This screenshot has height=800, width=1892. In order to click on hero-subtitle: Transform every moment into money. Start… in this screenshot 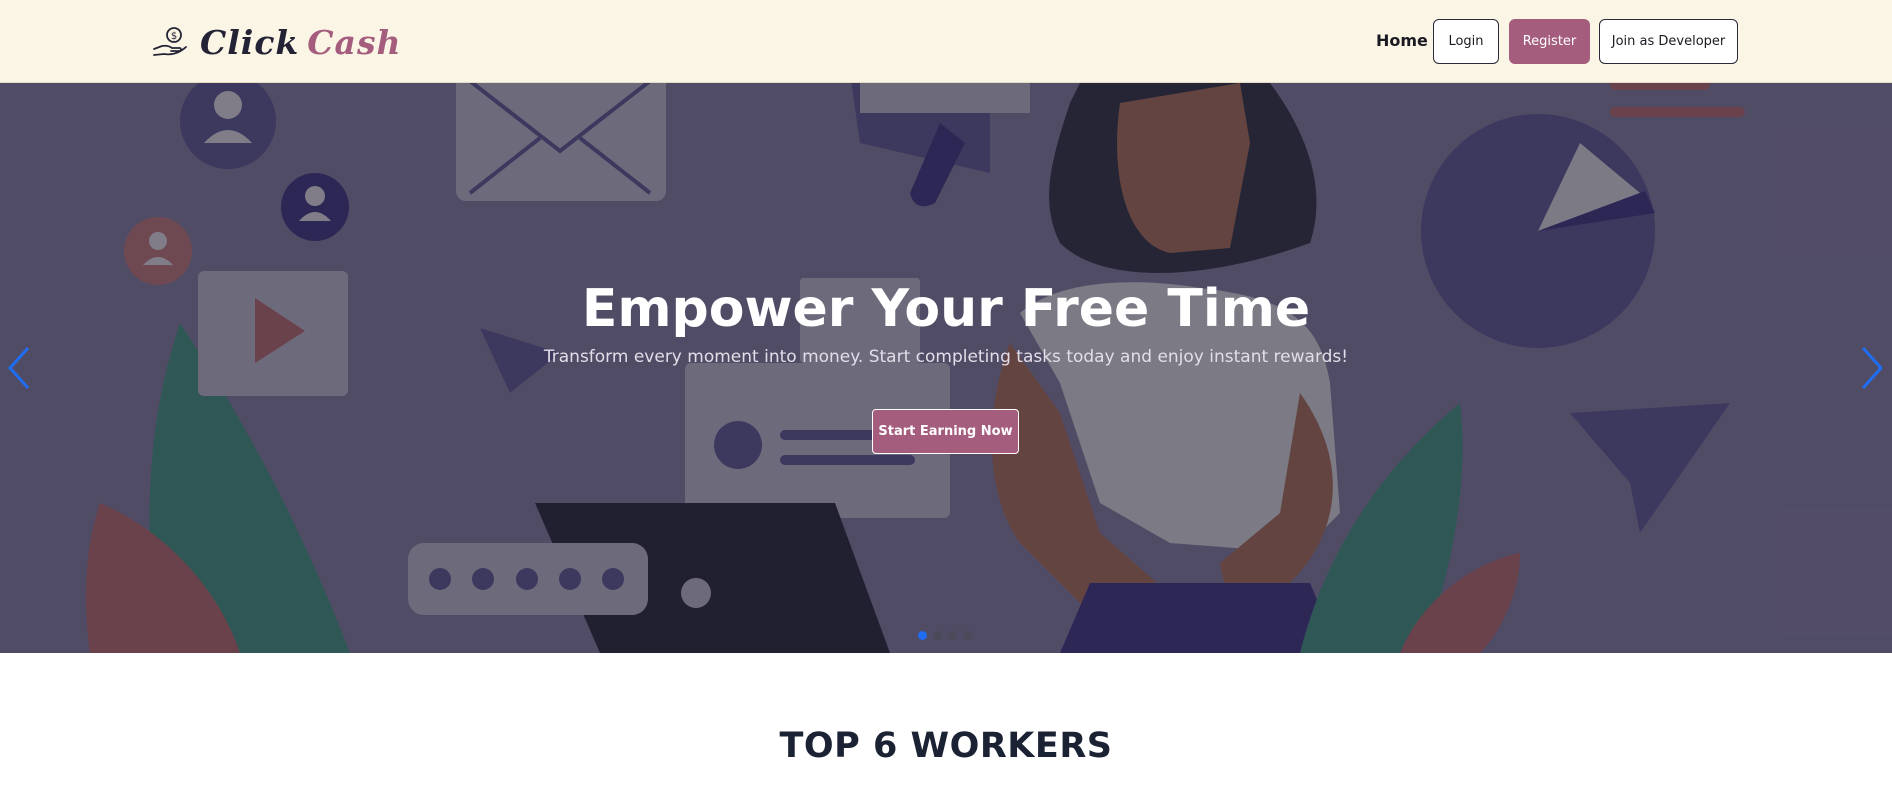, I will do `click(946, 357)`.